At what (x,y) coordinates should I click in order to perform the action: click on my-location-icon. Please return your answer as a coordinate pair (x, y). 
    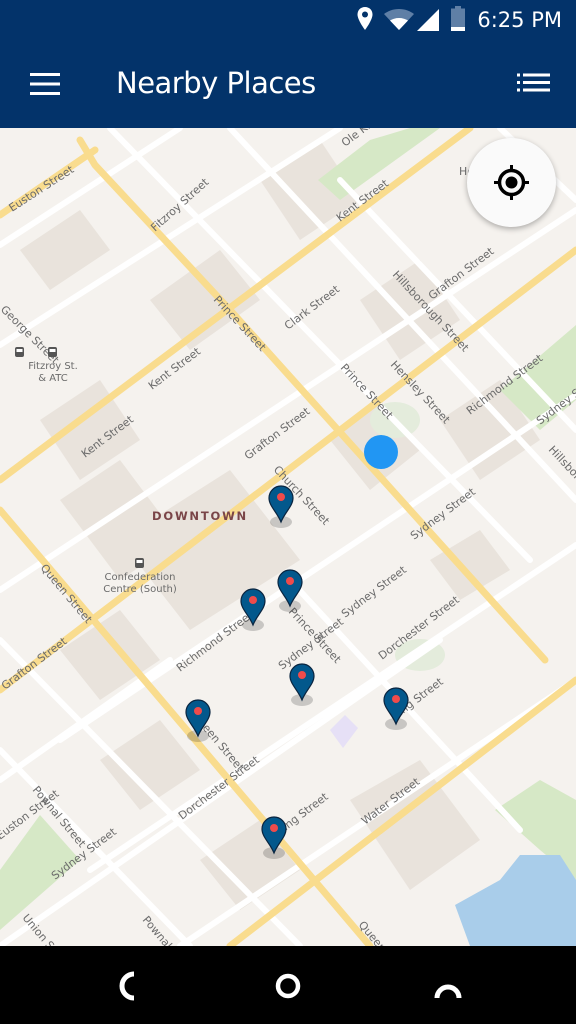
    Looking at the image, I should click on (511, 182).